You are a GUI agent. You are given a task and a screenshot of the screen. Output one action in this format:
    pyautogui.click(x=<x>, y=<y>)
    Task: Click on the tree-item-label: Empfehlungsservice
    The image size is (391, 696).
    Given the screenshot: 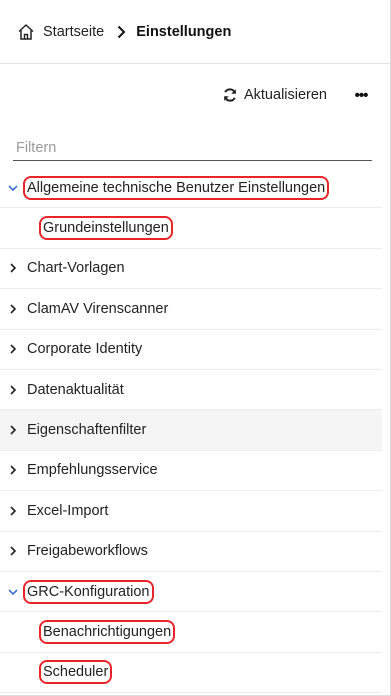 What is the action you would take?
    pyautogui.click(x=92, y=470)
    